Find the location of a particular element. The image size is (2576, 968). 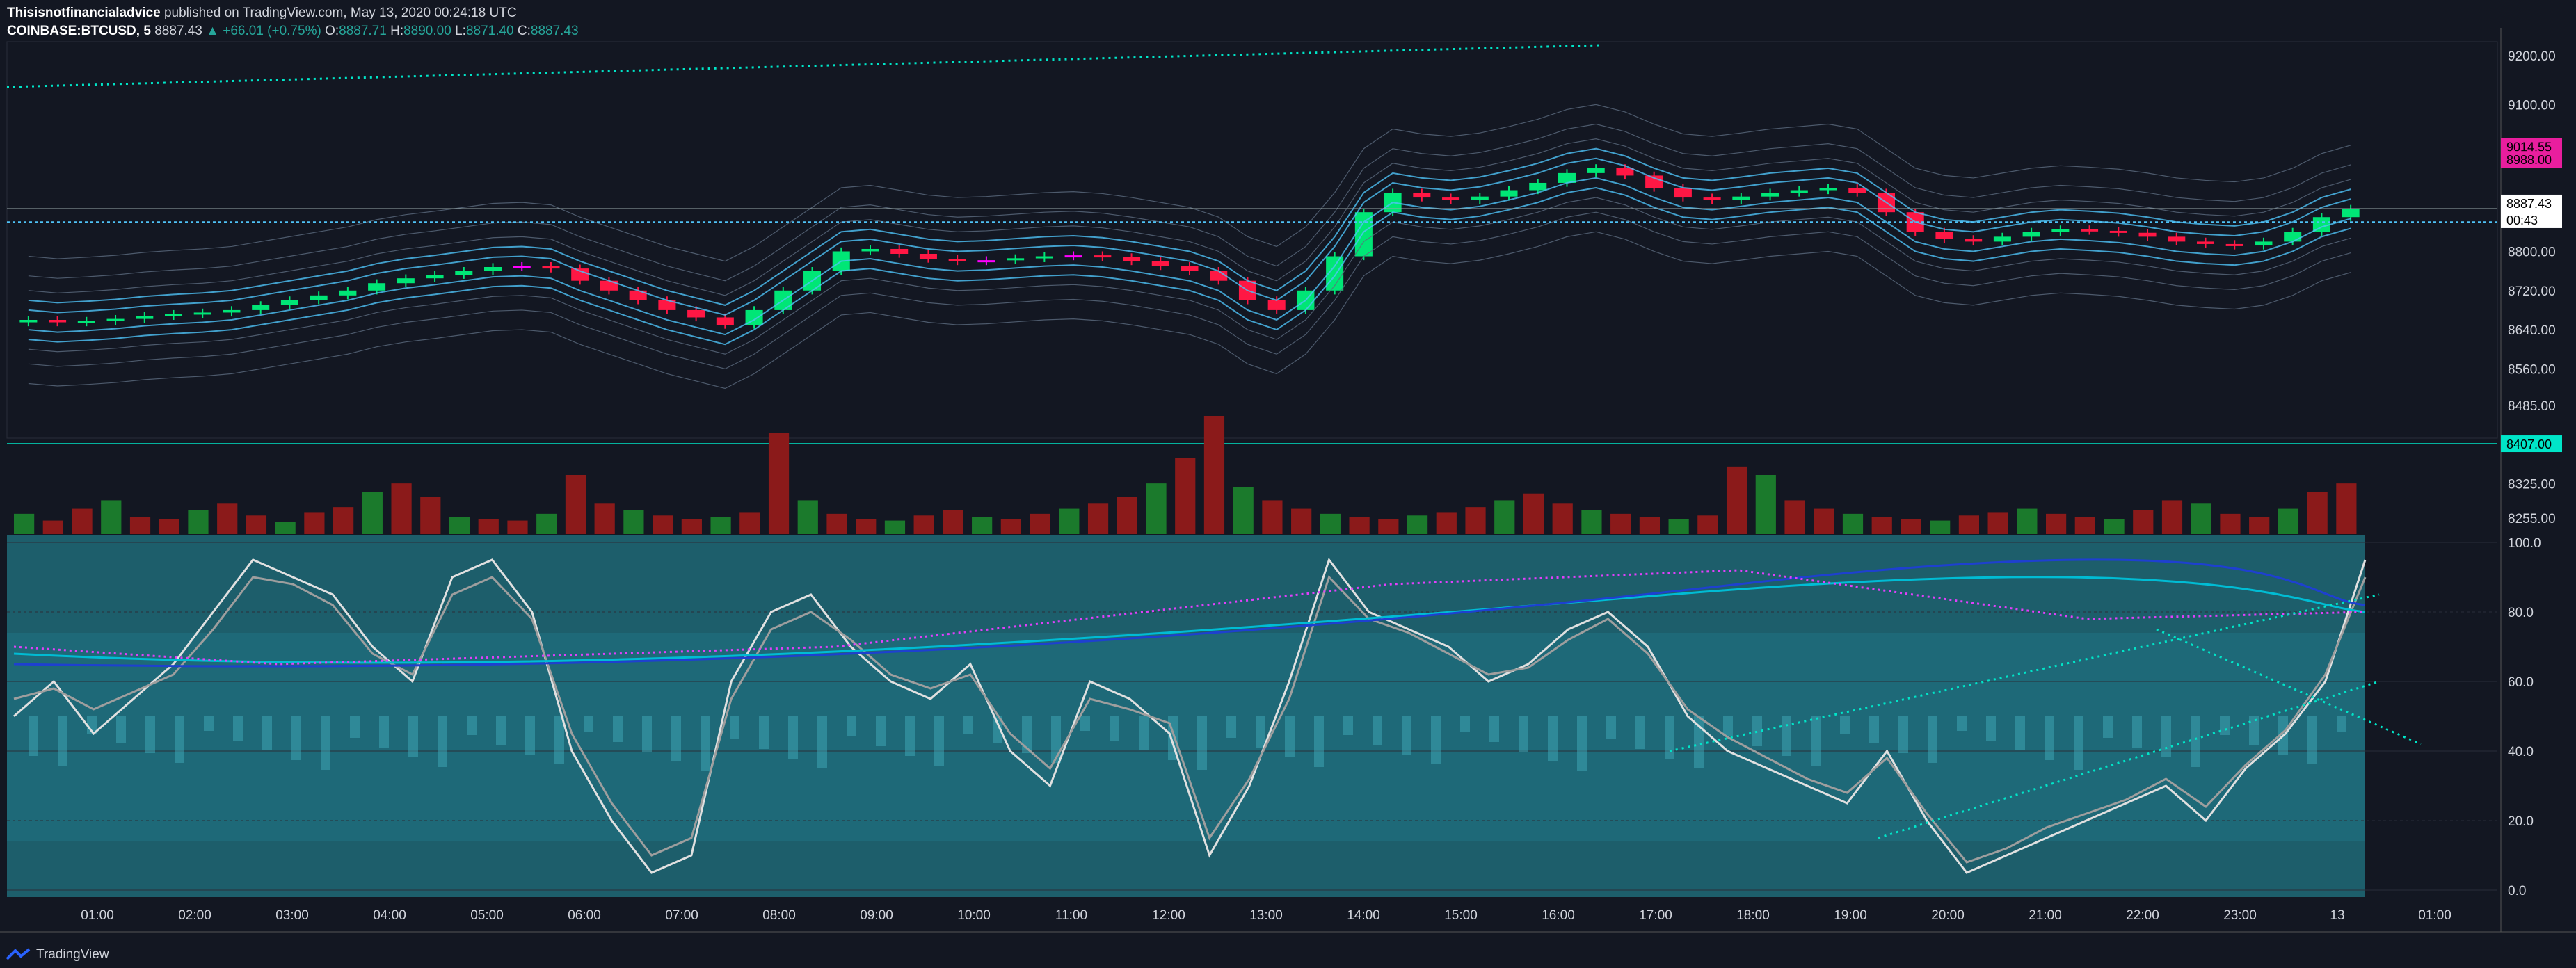

osc-tick-label: 0.0 is located at coordinates (2517, 891).